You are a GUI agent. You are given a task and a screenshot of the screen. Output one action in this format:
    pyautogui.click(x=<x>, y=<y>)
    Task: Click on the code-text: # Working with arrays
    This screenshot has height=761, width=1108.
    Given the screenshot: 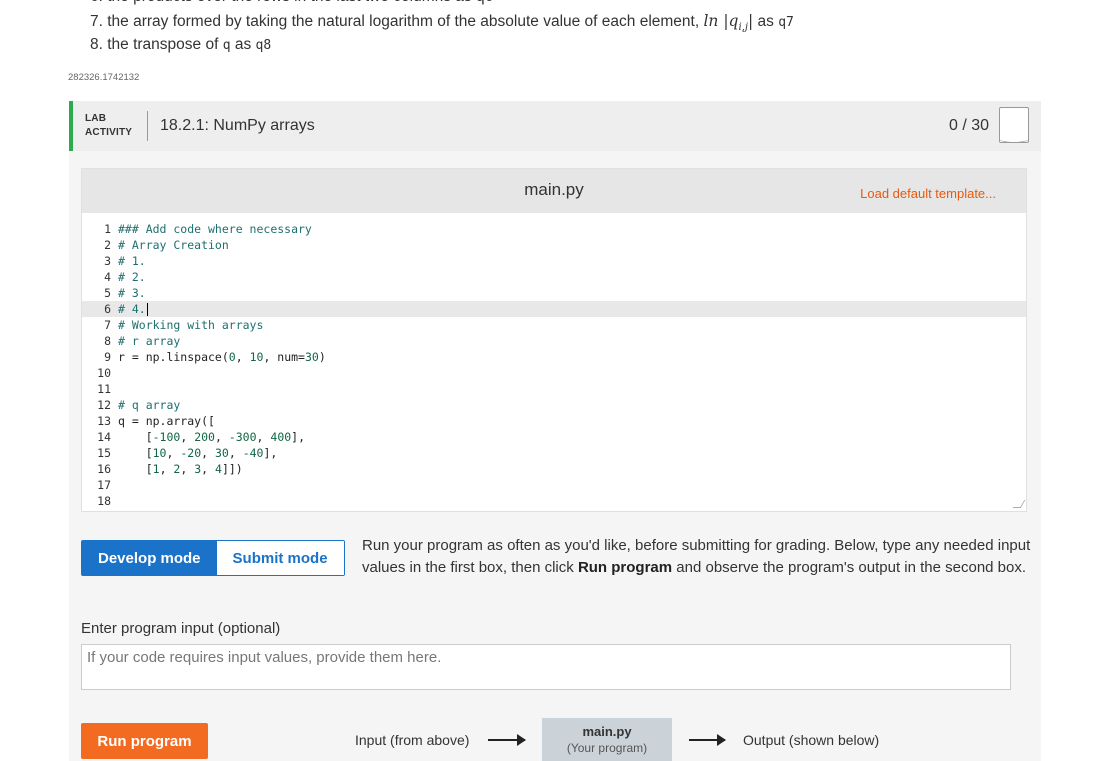 What is the action you would take?
    pyautogui.click(x=191, y=325)
    